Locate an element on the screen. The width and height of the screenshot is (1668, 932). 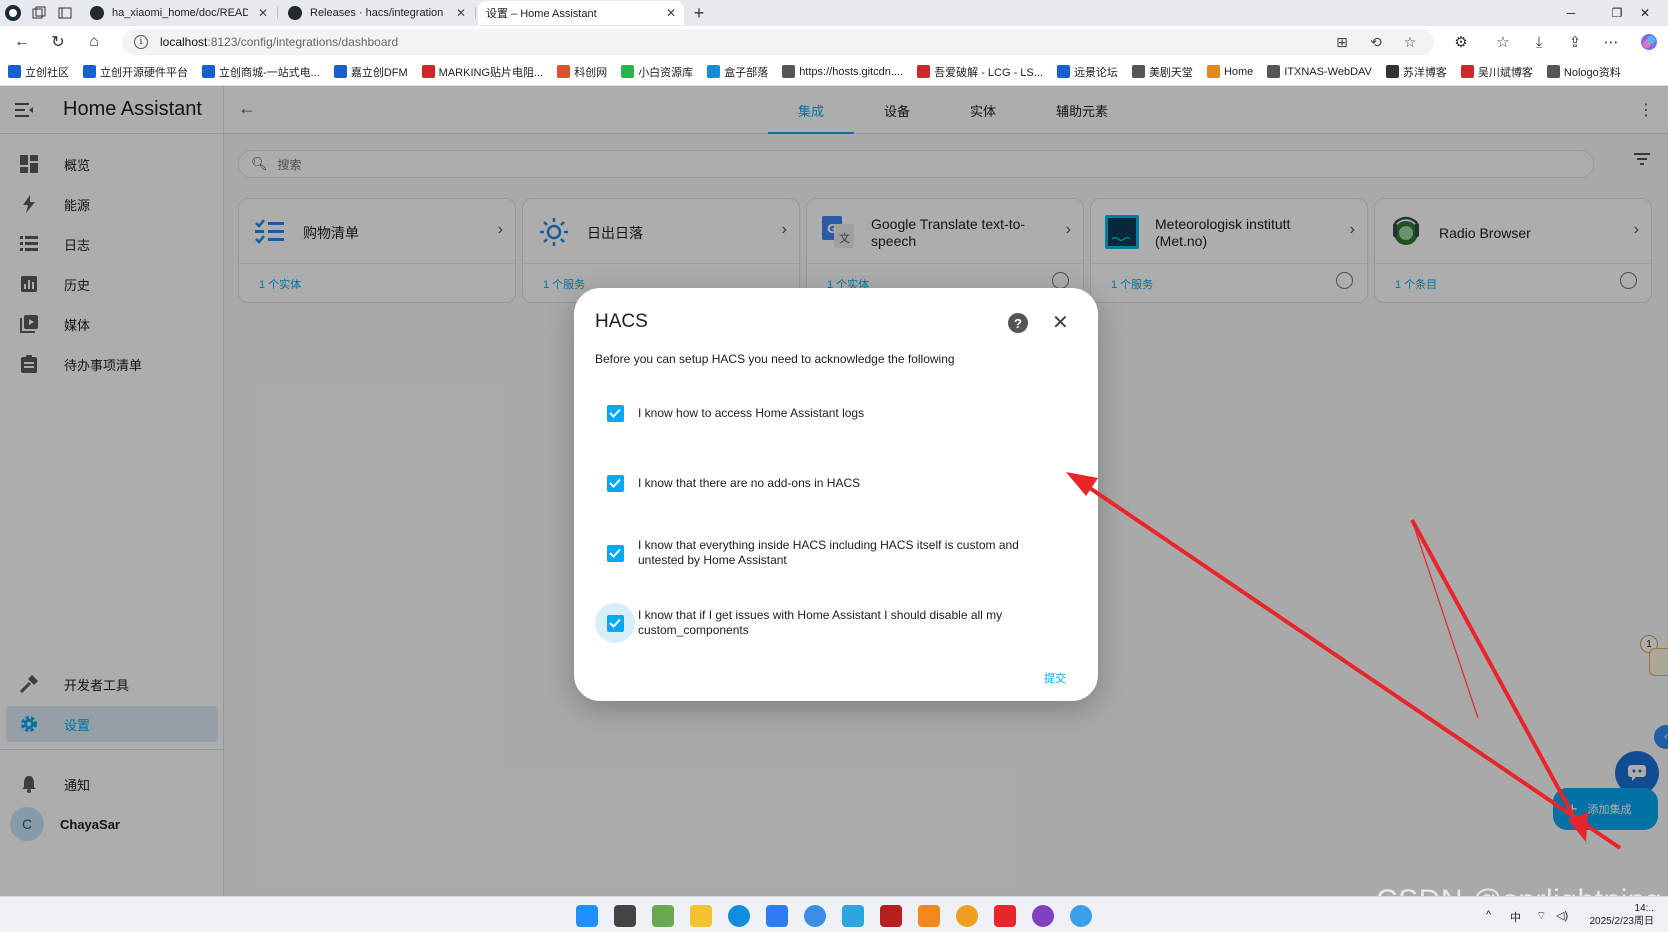
acknowledge-row: I know that there are no add-ons in HACS is located at coordinates (830, 483).